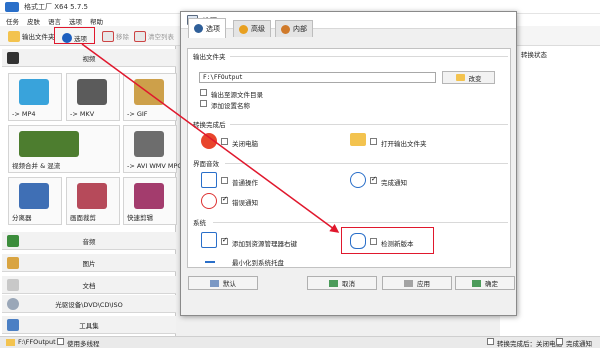 The width and height of the screenshot is (600, 348). What do you see at coordinates (224, 141) in the screenshot?
I see `shutdown-checkbox` at bounding box center [224, 141].